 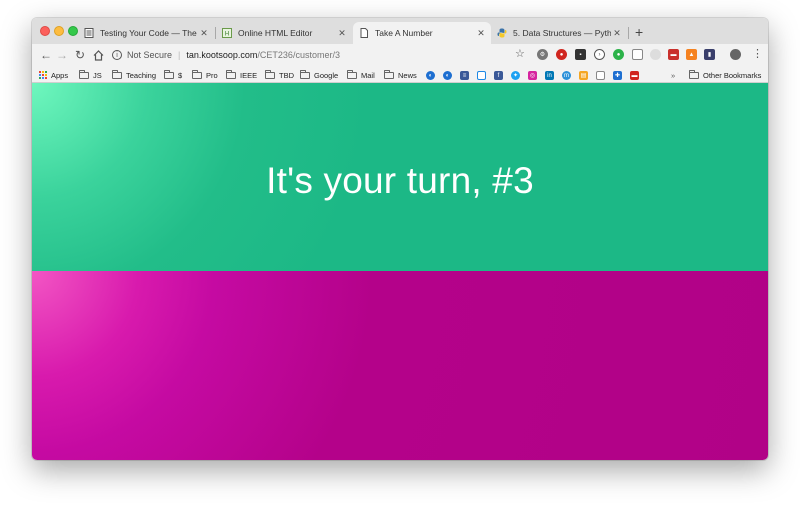 I want to click on bookmark-folder: JS, so click(x=90, y=75).